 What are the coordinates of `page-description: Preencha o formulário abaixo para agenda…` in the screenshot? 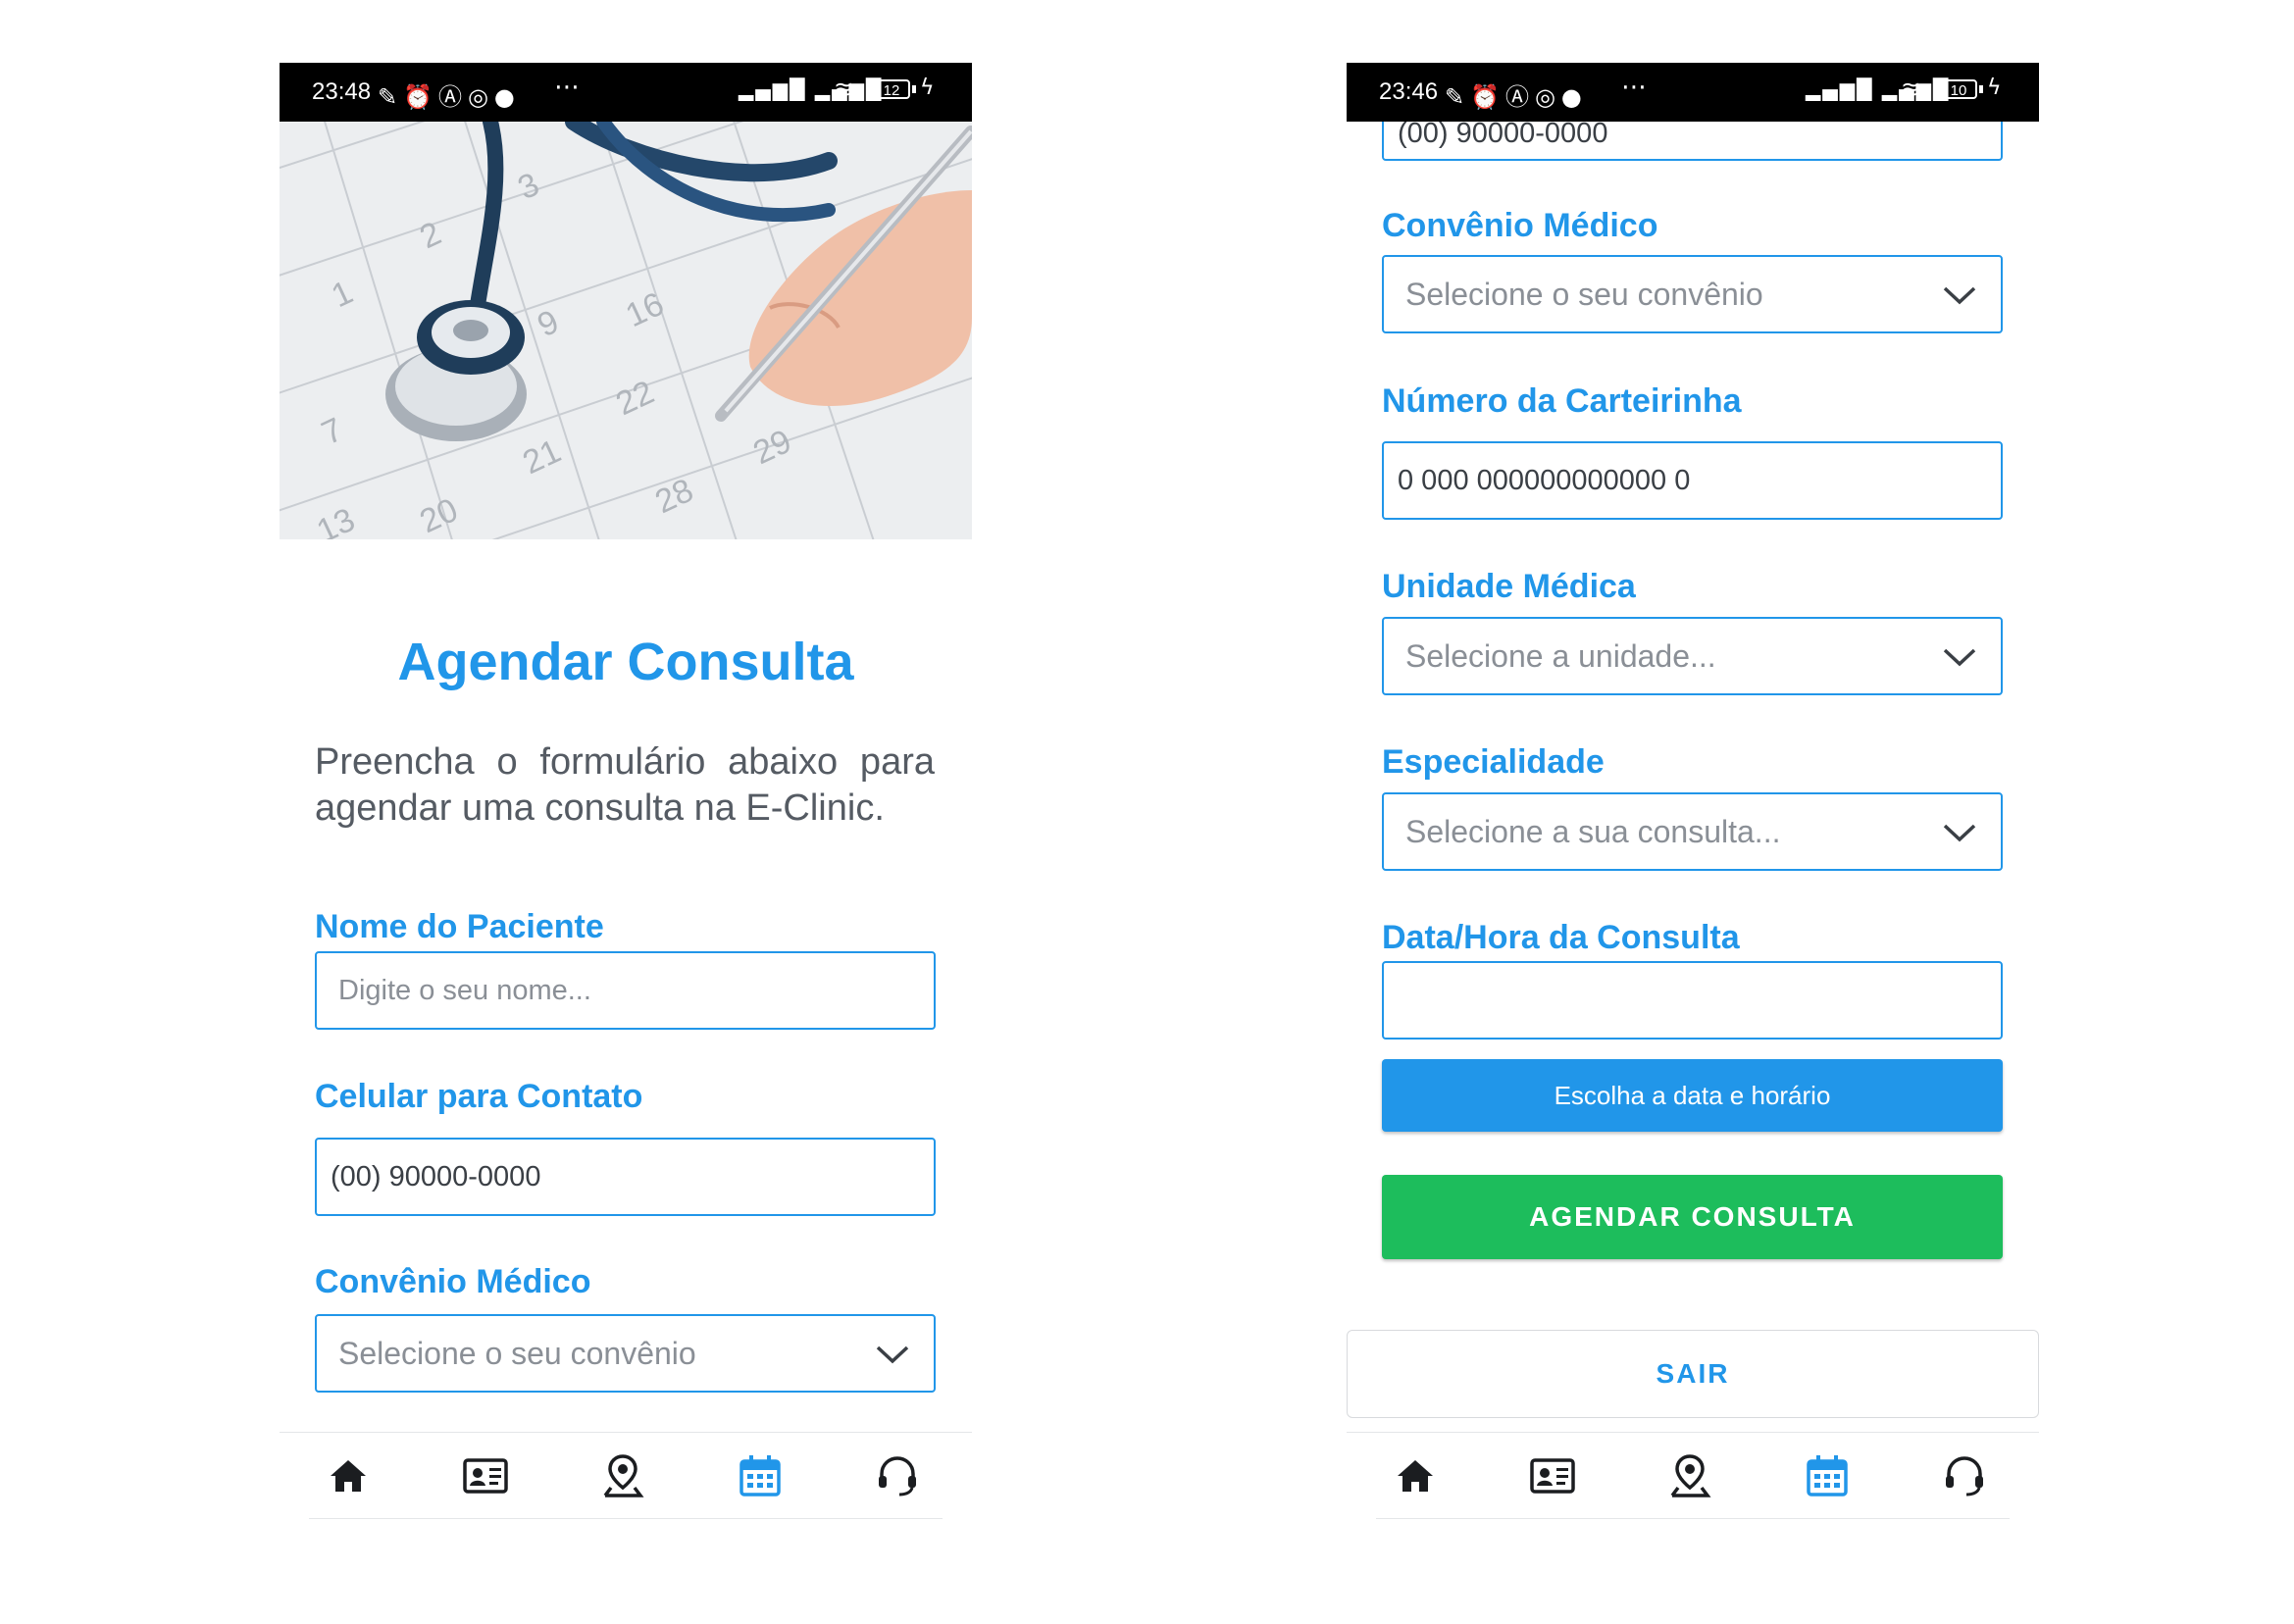 It's located at (625, 785).